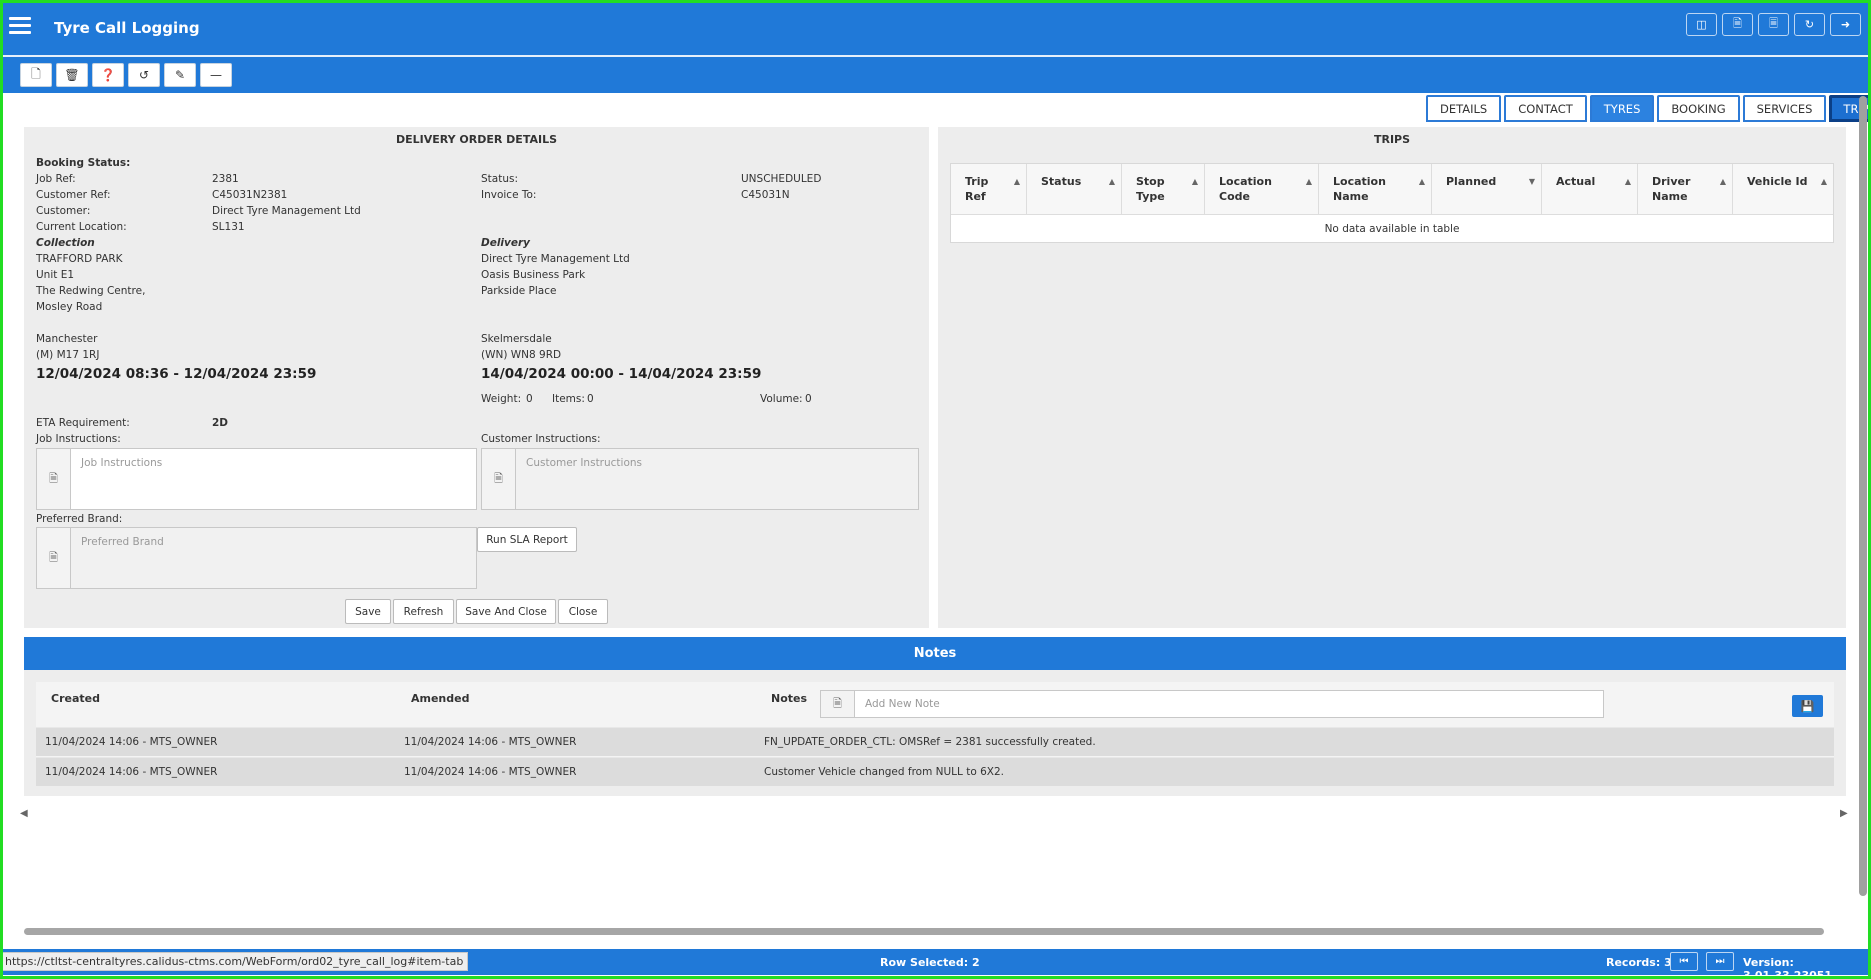  I want to click on column-header-actual: Actual ▲, so click(1590, 189).